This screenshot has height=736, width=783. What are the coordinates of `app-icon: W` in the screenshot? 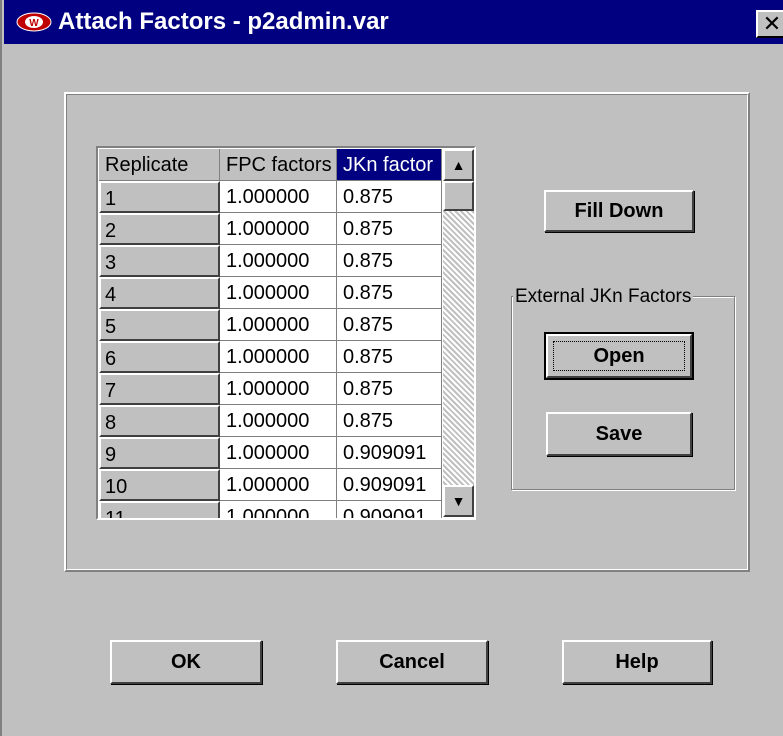 It's located at (34, 22).